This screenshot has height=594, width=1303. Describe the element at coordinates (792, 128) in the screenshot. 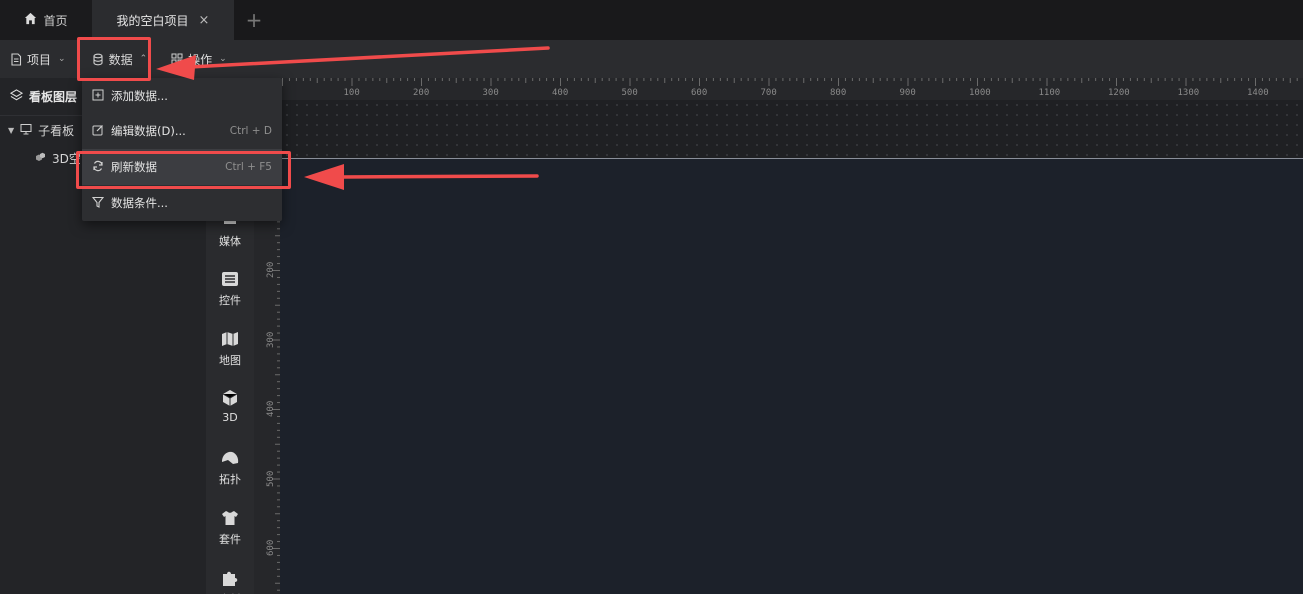

I see `canvas-grid-dots` at that location.